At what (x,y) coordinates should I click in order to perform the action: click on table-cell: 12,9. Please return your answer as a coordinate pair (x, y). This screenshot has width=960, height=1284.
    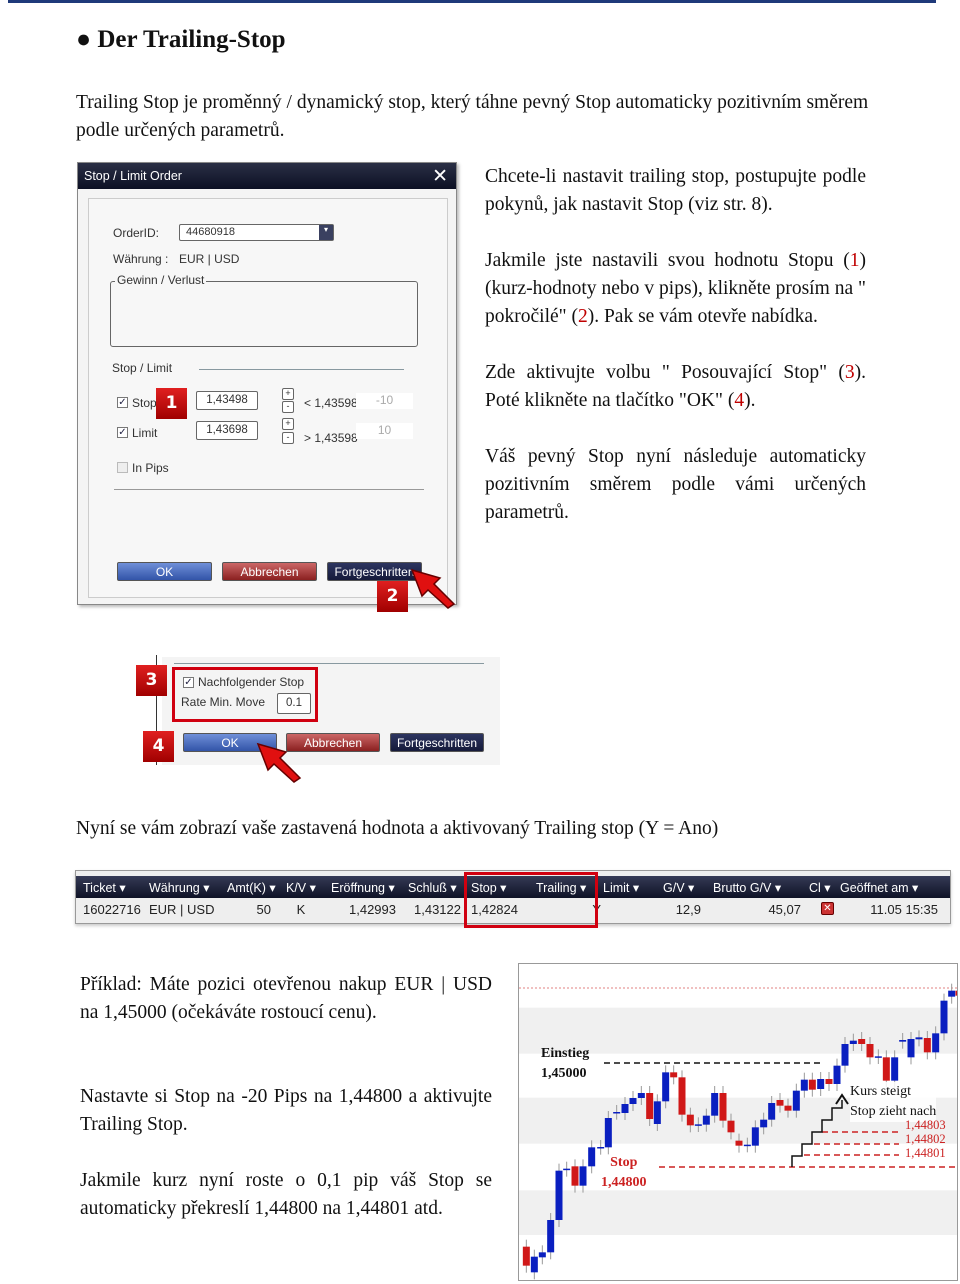
    Looking at the image, I should click on (688, 909).